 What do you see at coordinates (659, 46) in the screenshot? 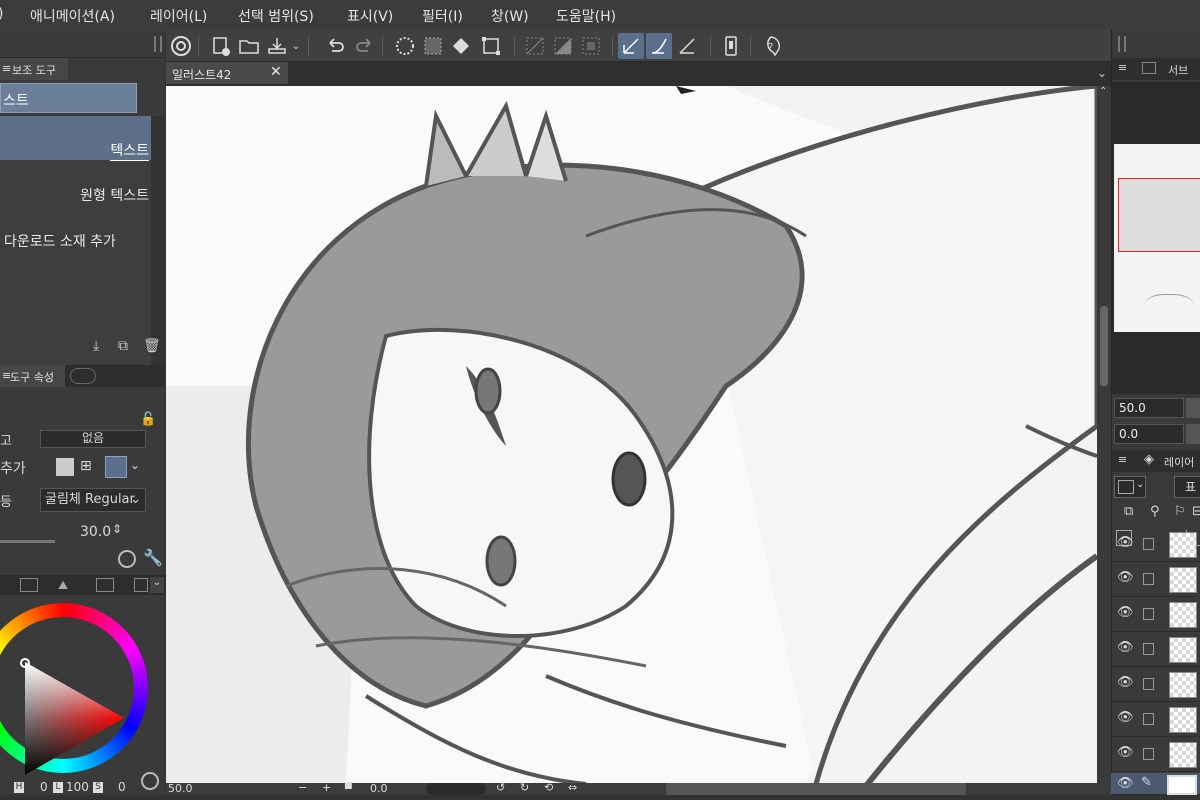
I see `snap-special-ruler-icon` at bounding box center [659, 46].